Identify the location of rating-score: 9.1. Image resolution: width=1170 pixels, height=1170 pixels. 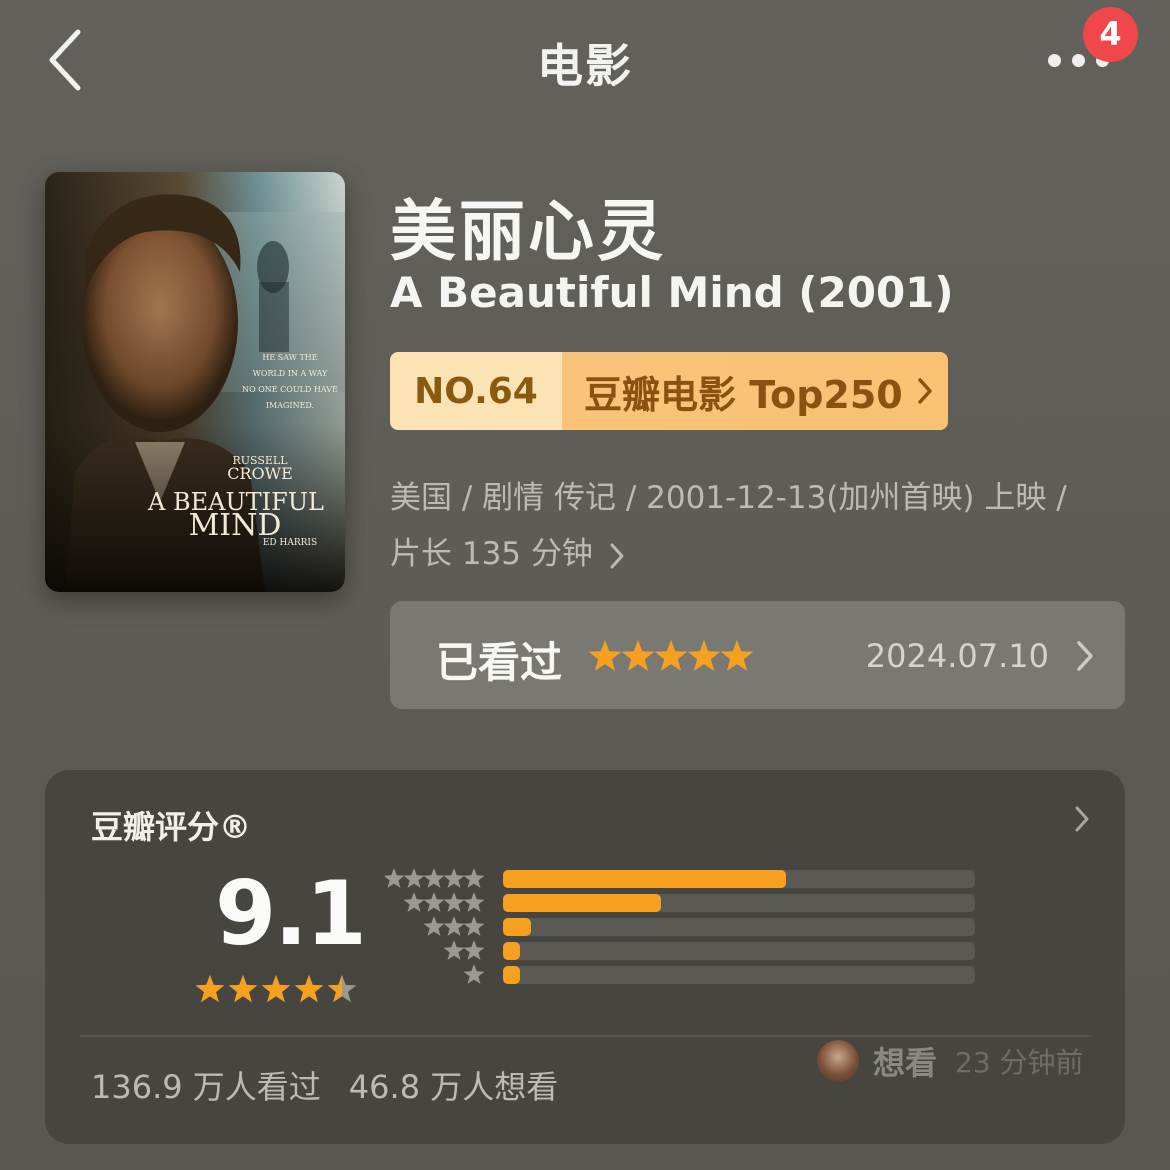
(291, 913).